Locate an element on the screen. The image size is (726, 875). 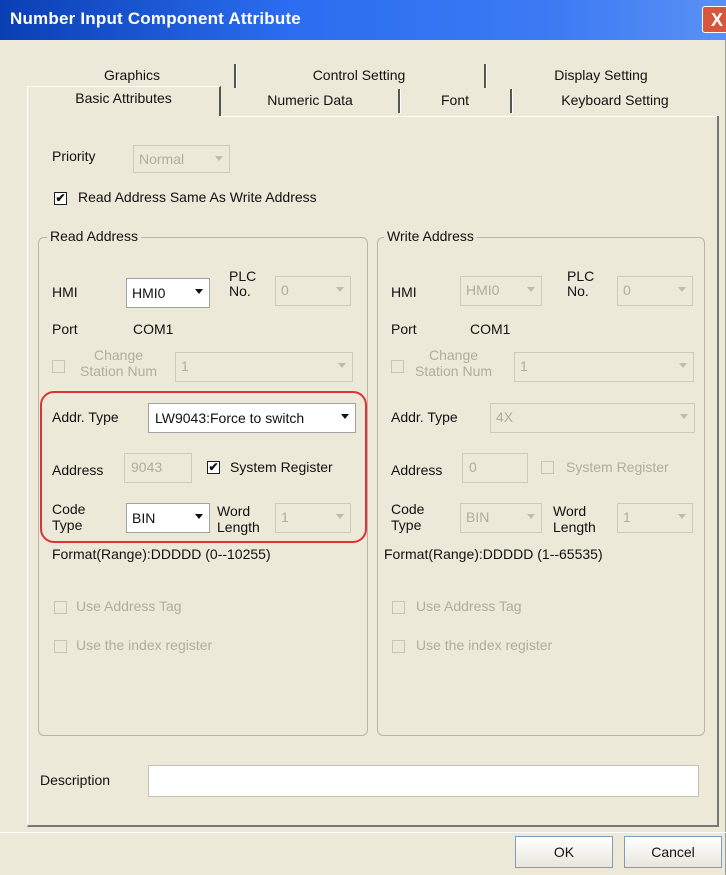
write-plc-label: PLC No. is located at coordinates (581, 283).